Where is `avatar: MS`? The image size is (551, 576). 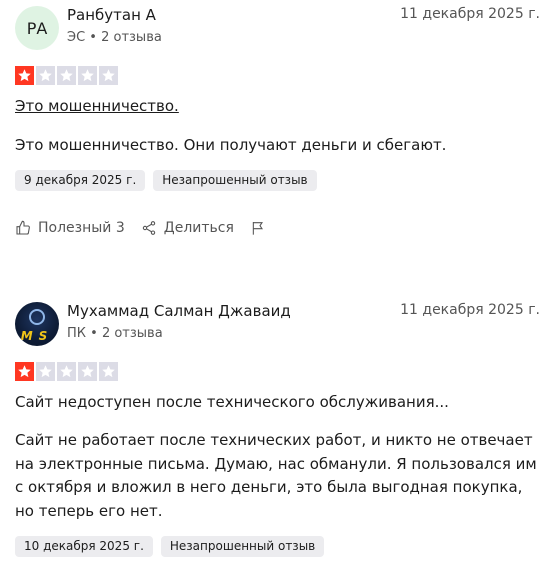 avatar: MS is located at coordinates (37, 324).